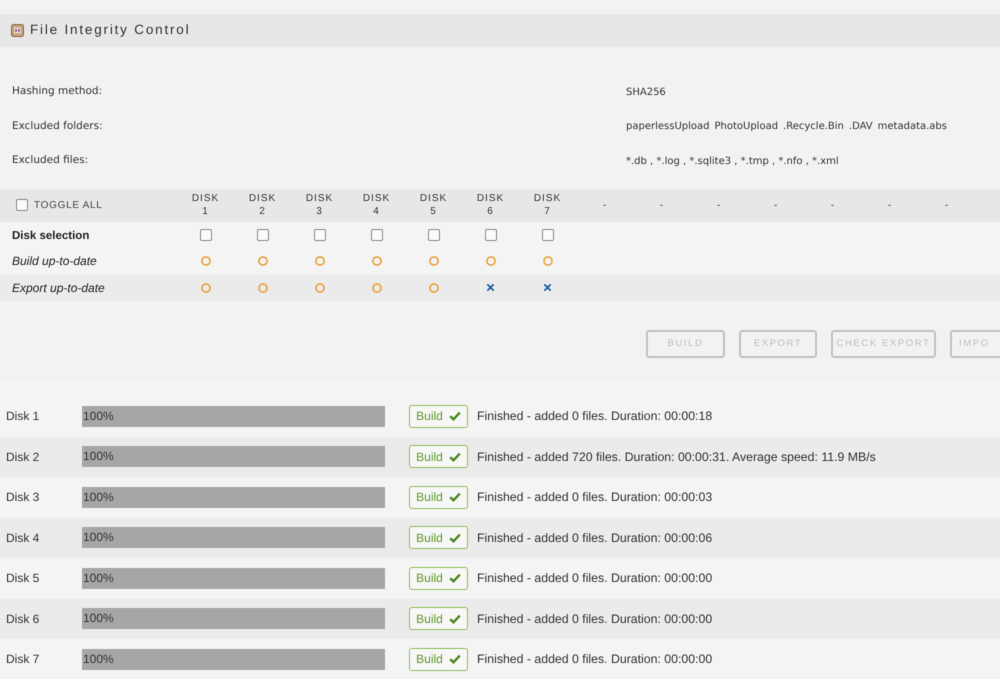  I want to click on toggle-all-label: TOGGLE ALL, so click(68, 205).